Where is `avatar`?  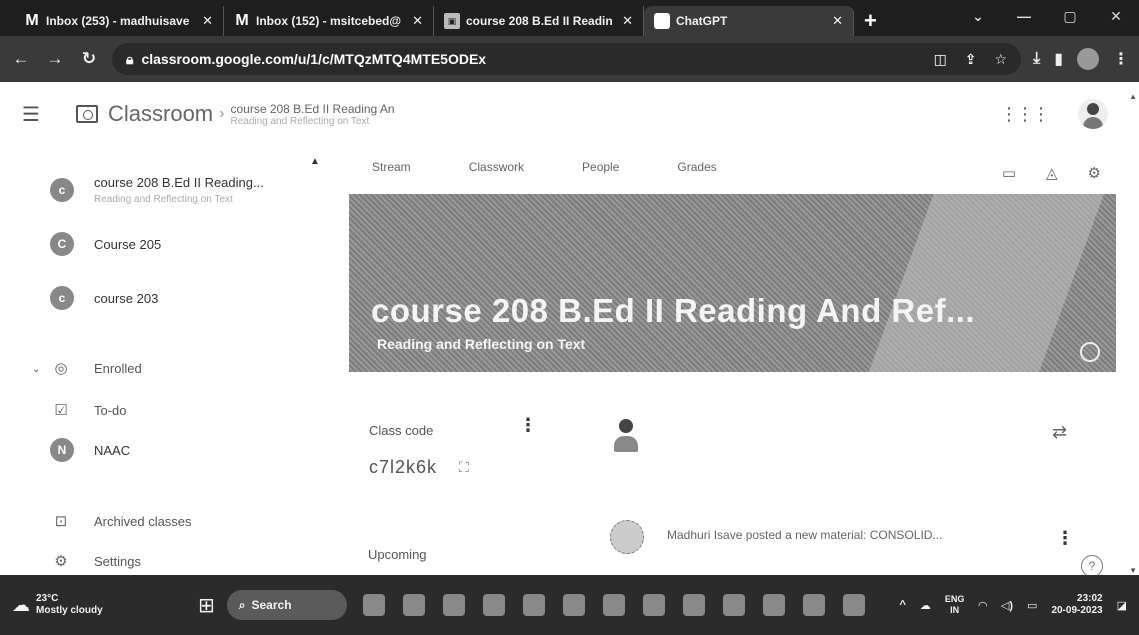
avatar is located at coordinates (1093, 114).